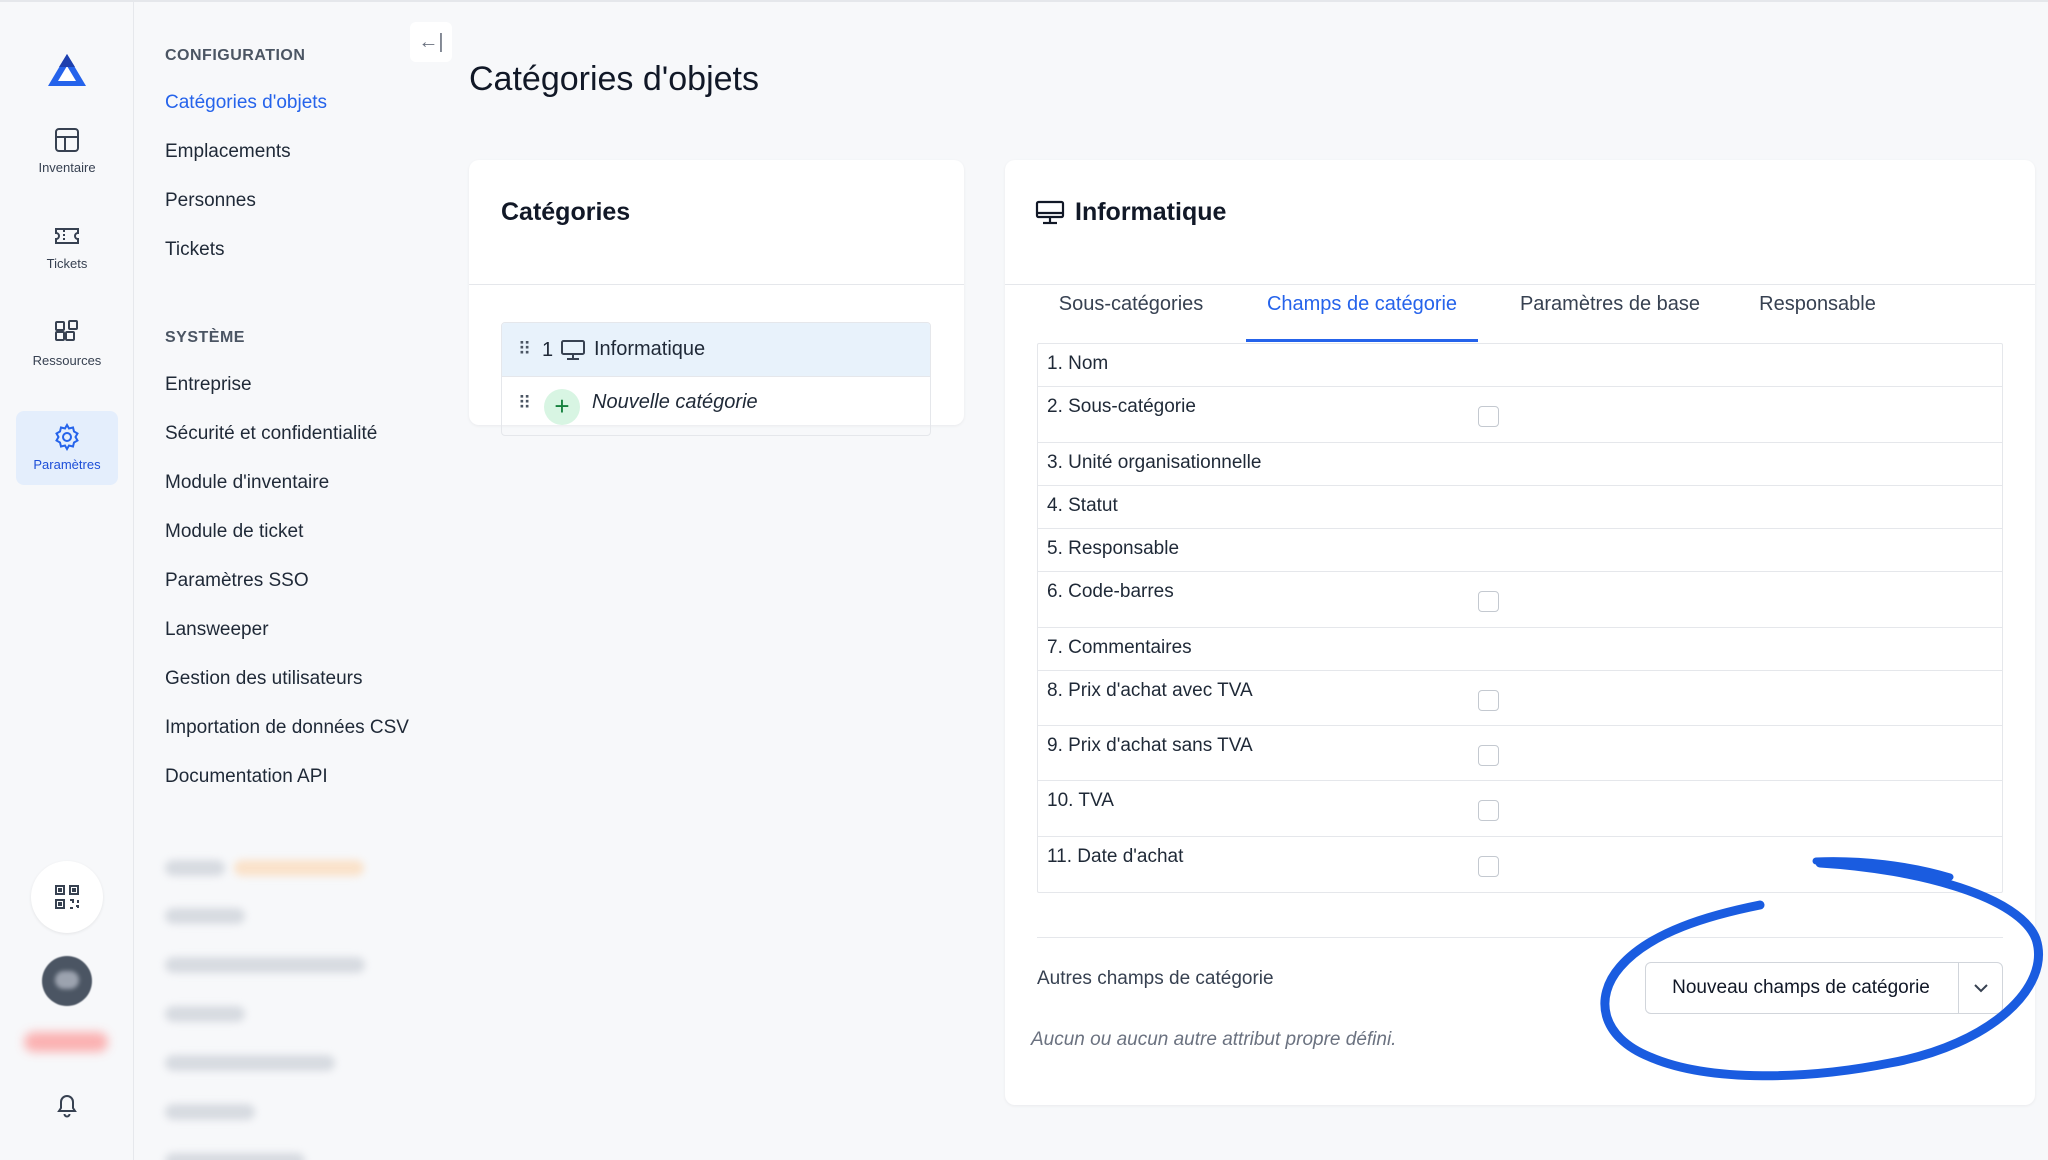 Image resolution: width=2048 pixels, height=1160 pixels. What do you see at coordinates (1520, 365) in the screenshot?
I see `field-row: 1. Nom` at bounding box center [1520, 365].